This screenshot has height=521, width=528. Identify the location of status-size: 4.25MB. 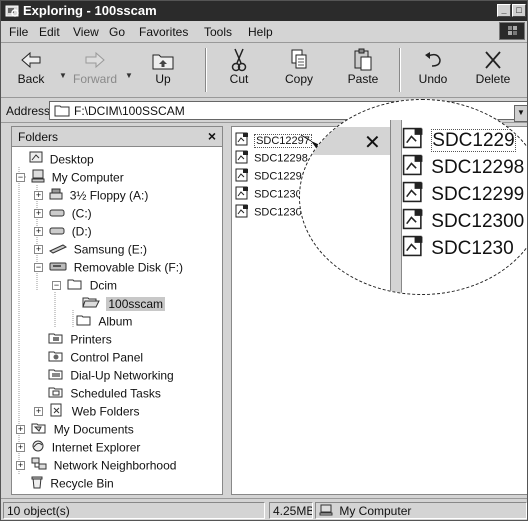
(291, 510).